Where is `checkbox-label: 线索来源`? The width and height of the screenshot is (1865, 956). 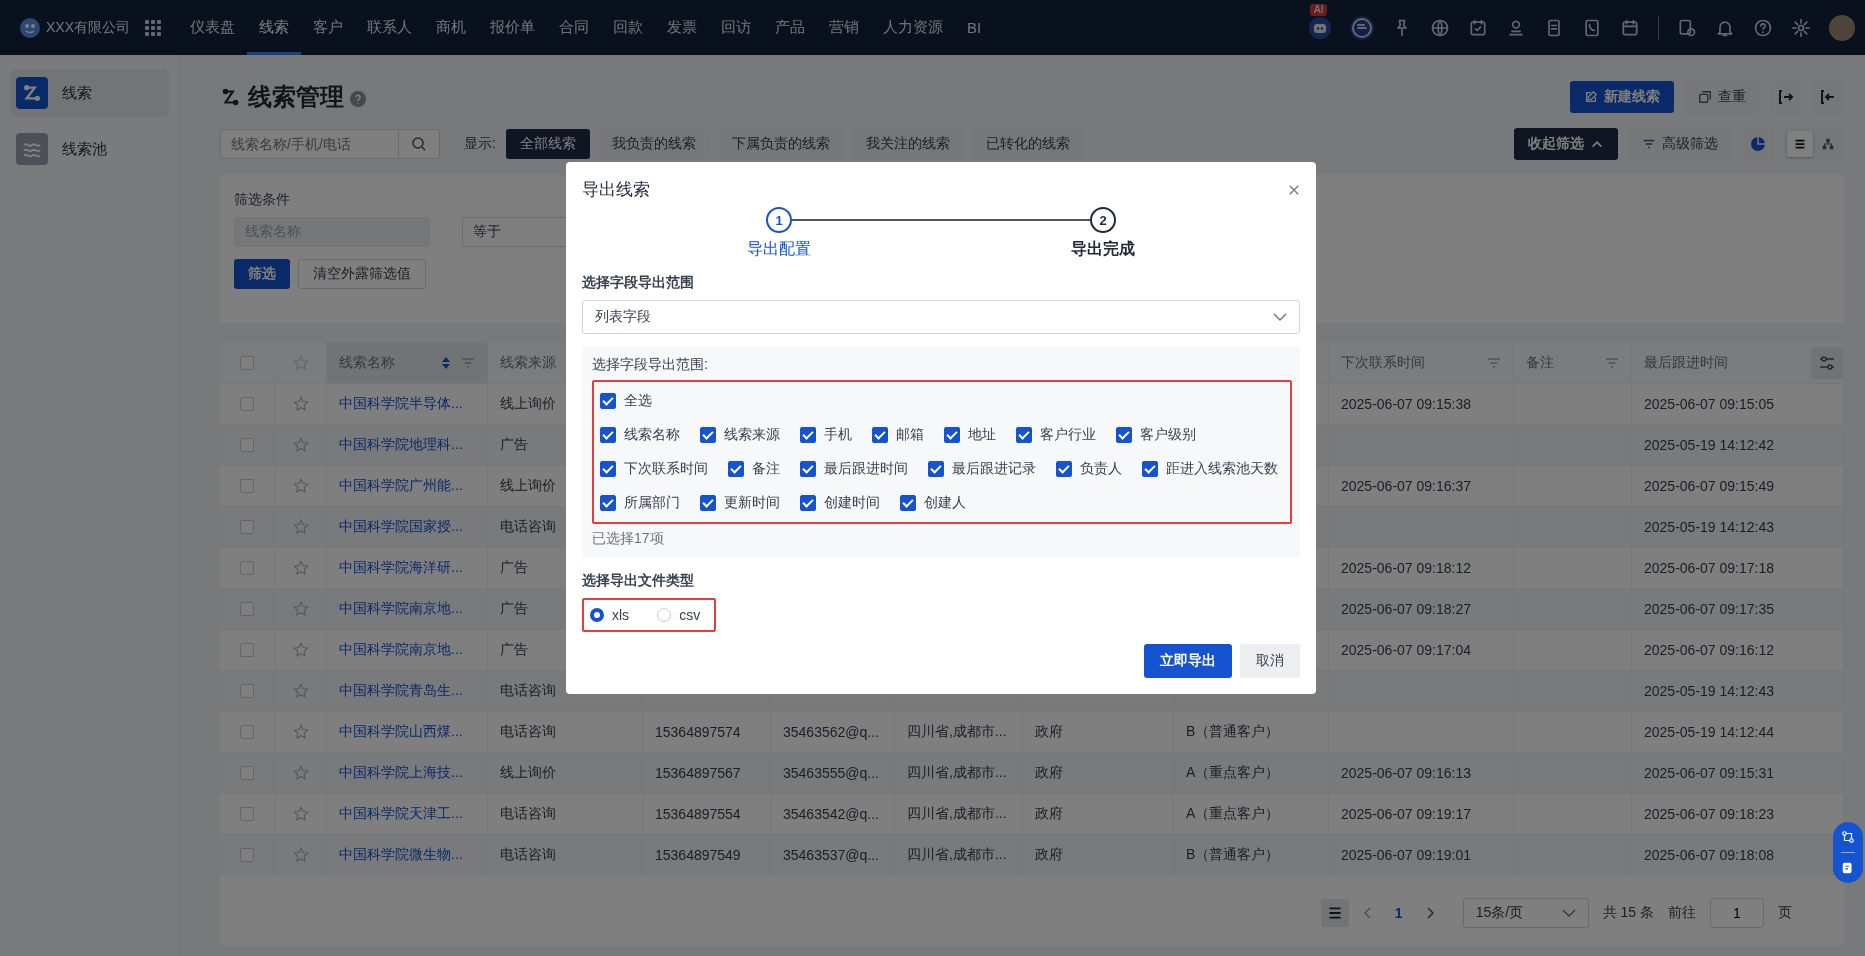 checkbox-label: 线索来源 is located at coordinates (752, 435).